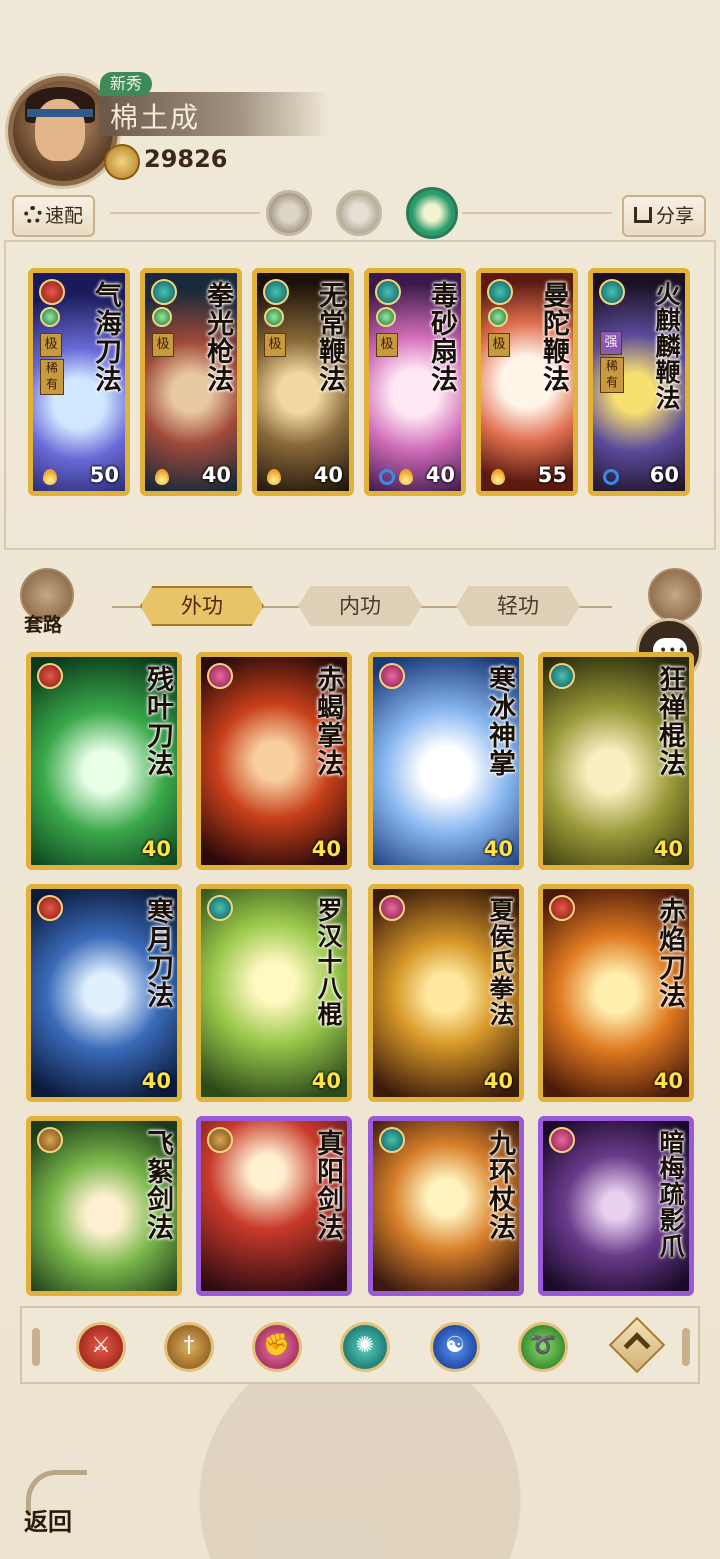 Image resolution: width=720 pixels, height=1559 pixels. What do you see at coordinates (48, 1521) in the screenshot?
I see `back-label: 返回` at bounding box center [48, 1521].